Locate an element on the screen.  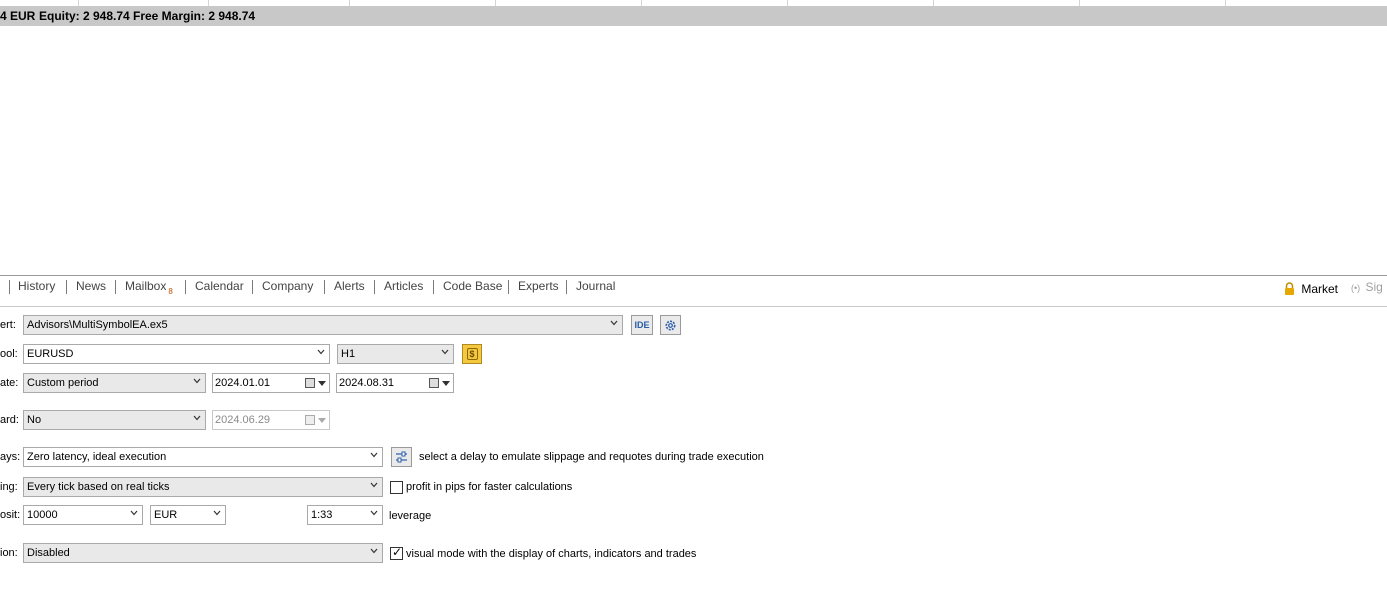
visual-mode-checkbox: ✓ is located at coordinates (396, 552).